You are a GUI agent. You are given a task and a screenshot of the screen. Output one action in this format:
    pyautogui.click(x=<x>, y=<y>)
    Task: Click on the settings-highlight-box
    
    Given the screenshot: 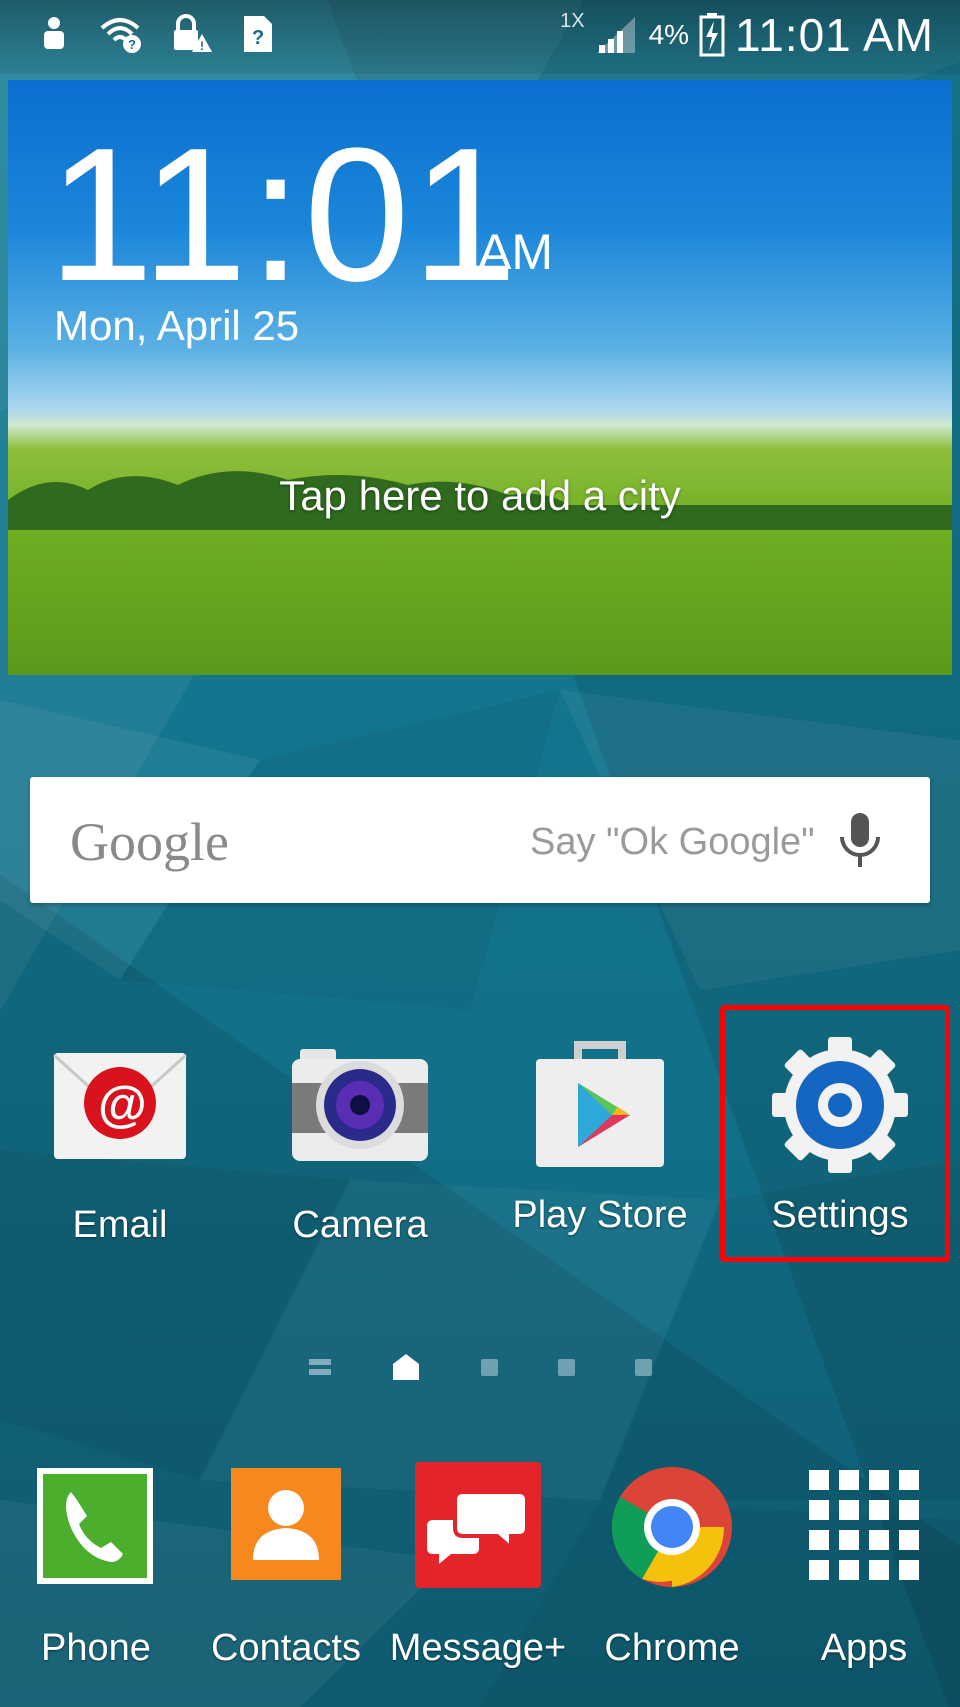 What is the action you would take?
    pyautogui.click(x=835, y=1133)
    